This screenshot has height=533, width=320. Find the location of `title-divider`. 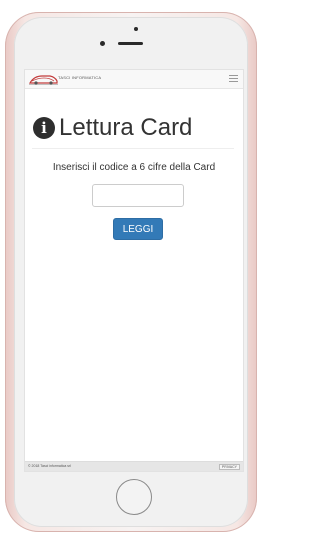

title-divider is located at coordinates (133, 148).